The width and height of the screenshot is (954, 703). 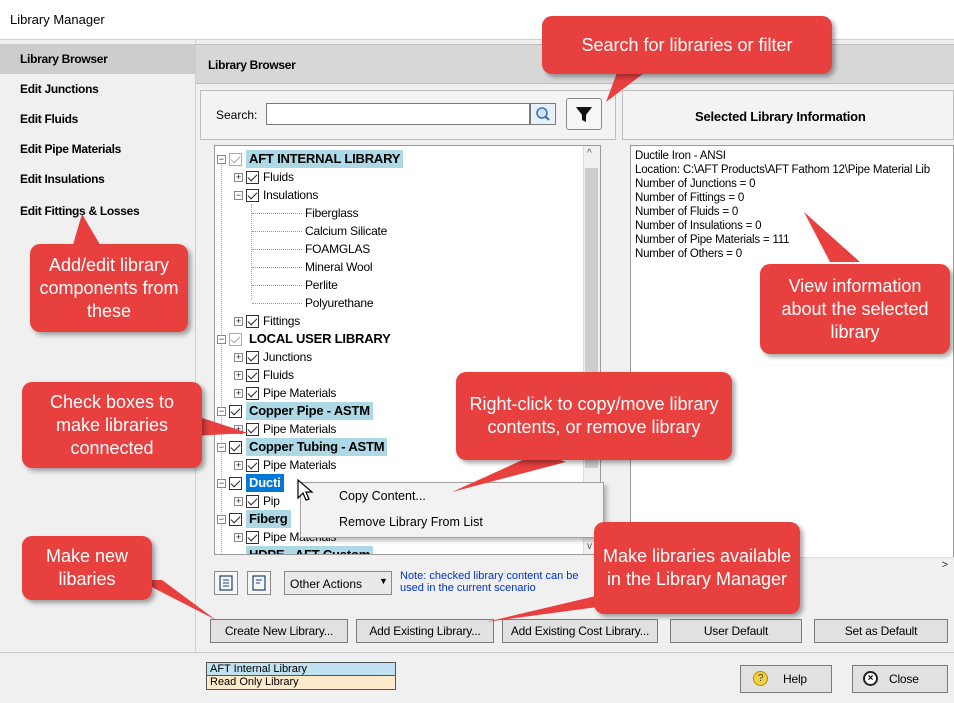 I want to click on tree-item-insulations: − Insulations, so click(x=405, y=195).